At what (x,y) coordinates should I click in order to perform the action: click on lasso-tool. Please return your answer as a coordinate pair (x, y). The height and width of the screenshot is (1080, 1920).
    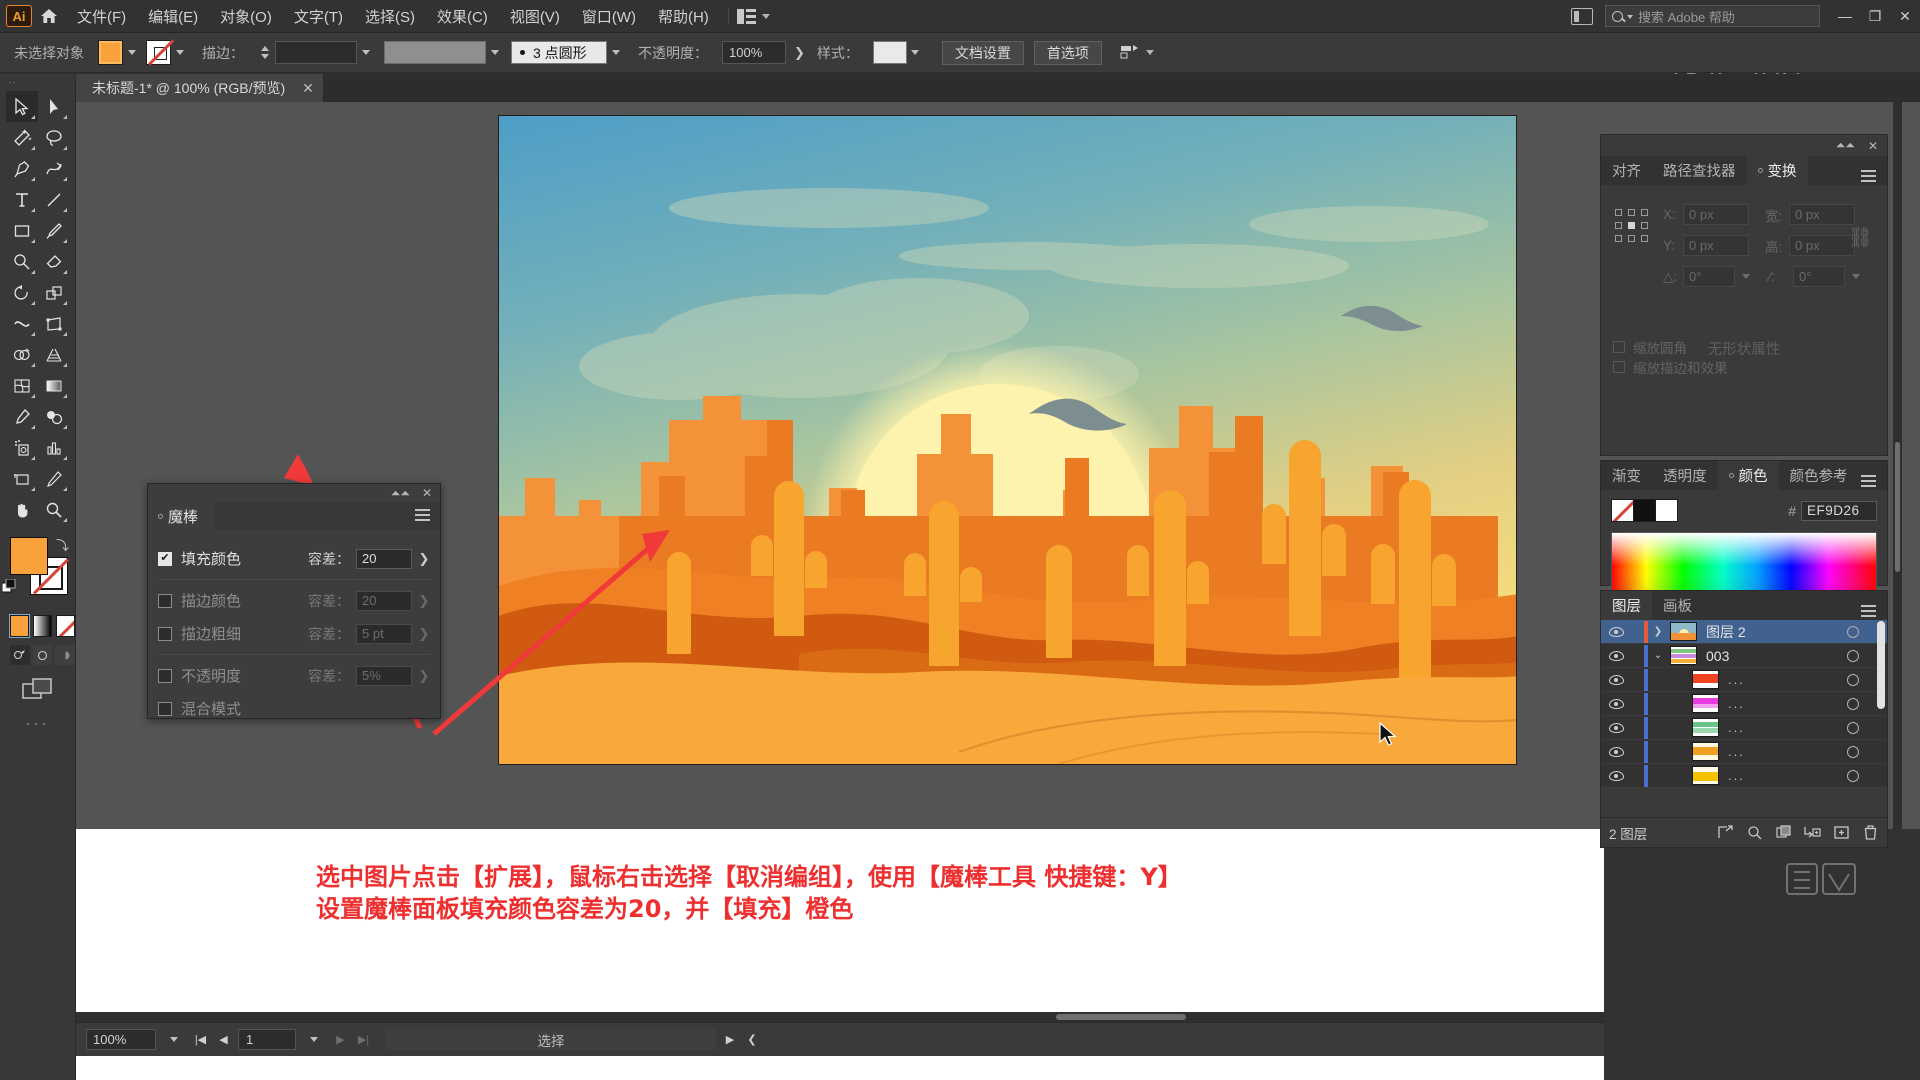
    Looking at the image, I should click on (54, 137).